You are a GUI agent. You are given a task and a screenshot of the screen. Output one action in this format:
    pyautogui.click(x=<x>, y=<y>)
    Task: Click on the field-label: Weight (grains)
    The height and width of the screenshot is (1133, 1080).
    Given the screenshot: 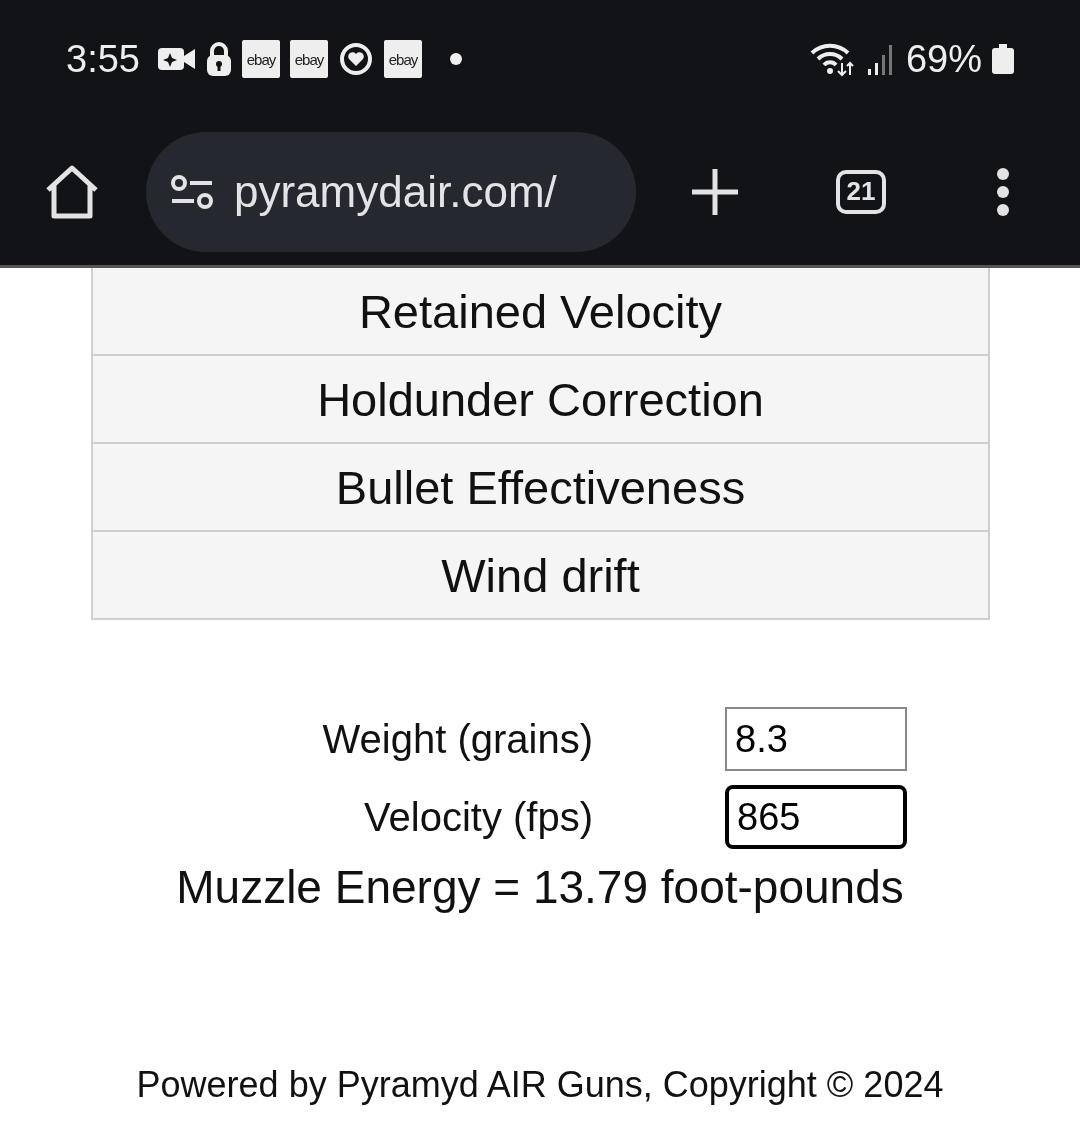 What is the action you would take?
    pyautogui.click(x=457, y=739)
    